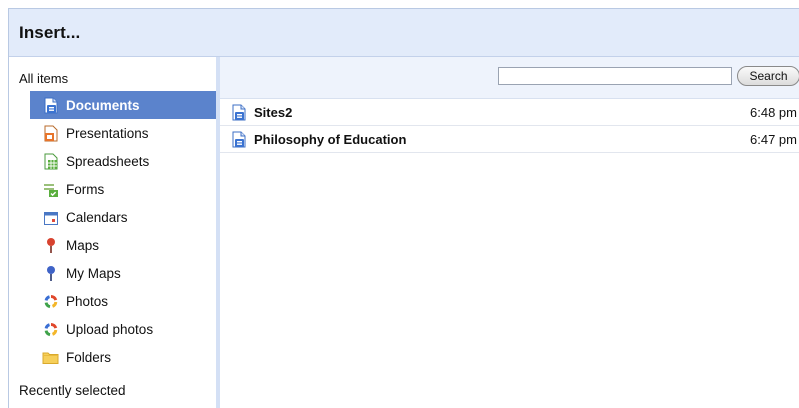 The height and width of the screenshot is (408, 799). What do you see at coordinates (509, 112) in the screenshot?
I see `table-row: Sites2 6:48 pm` at bounding box center [509, 112].